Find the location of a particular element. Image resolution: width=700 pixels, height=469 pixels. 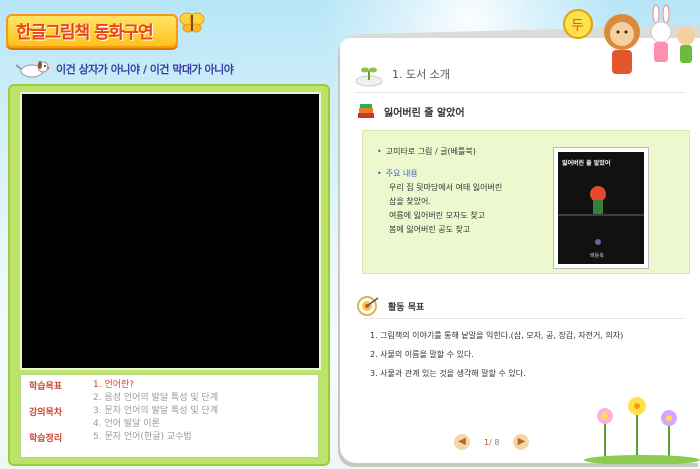

menu-item-4: 4. 언어 발달 이론 is located at coordinates (155, 424).